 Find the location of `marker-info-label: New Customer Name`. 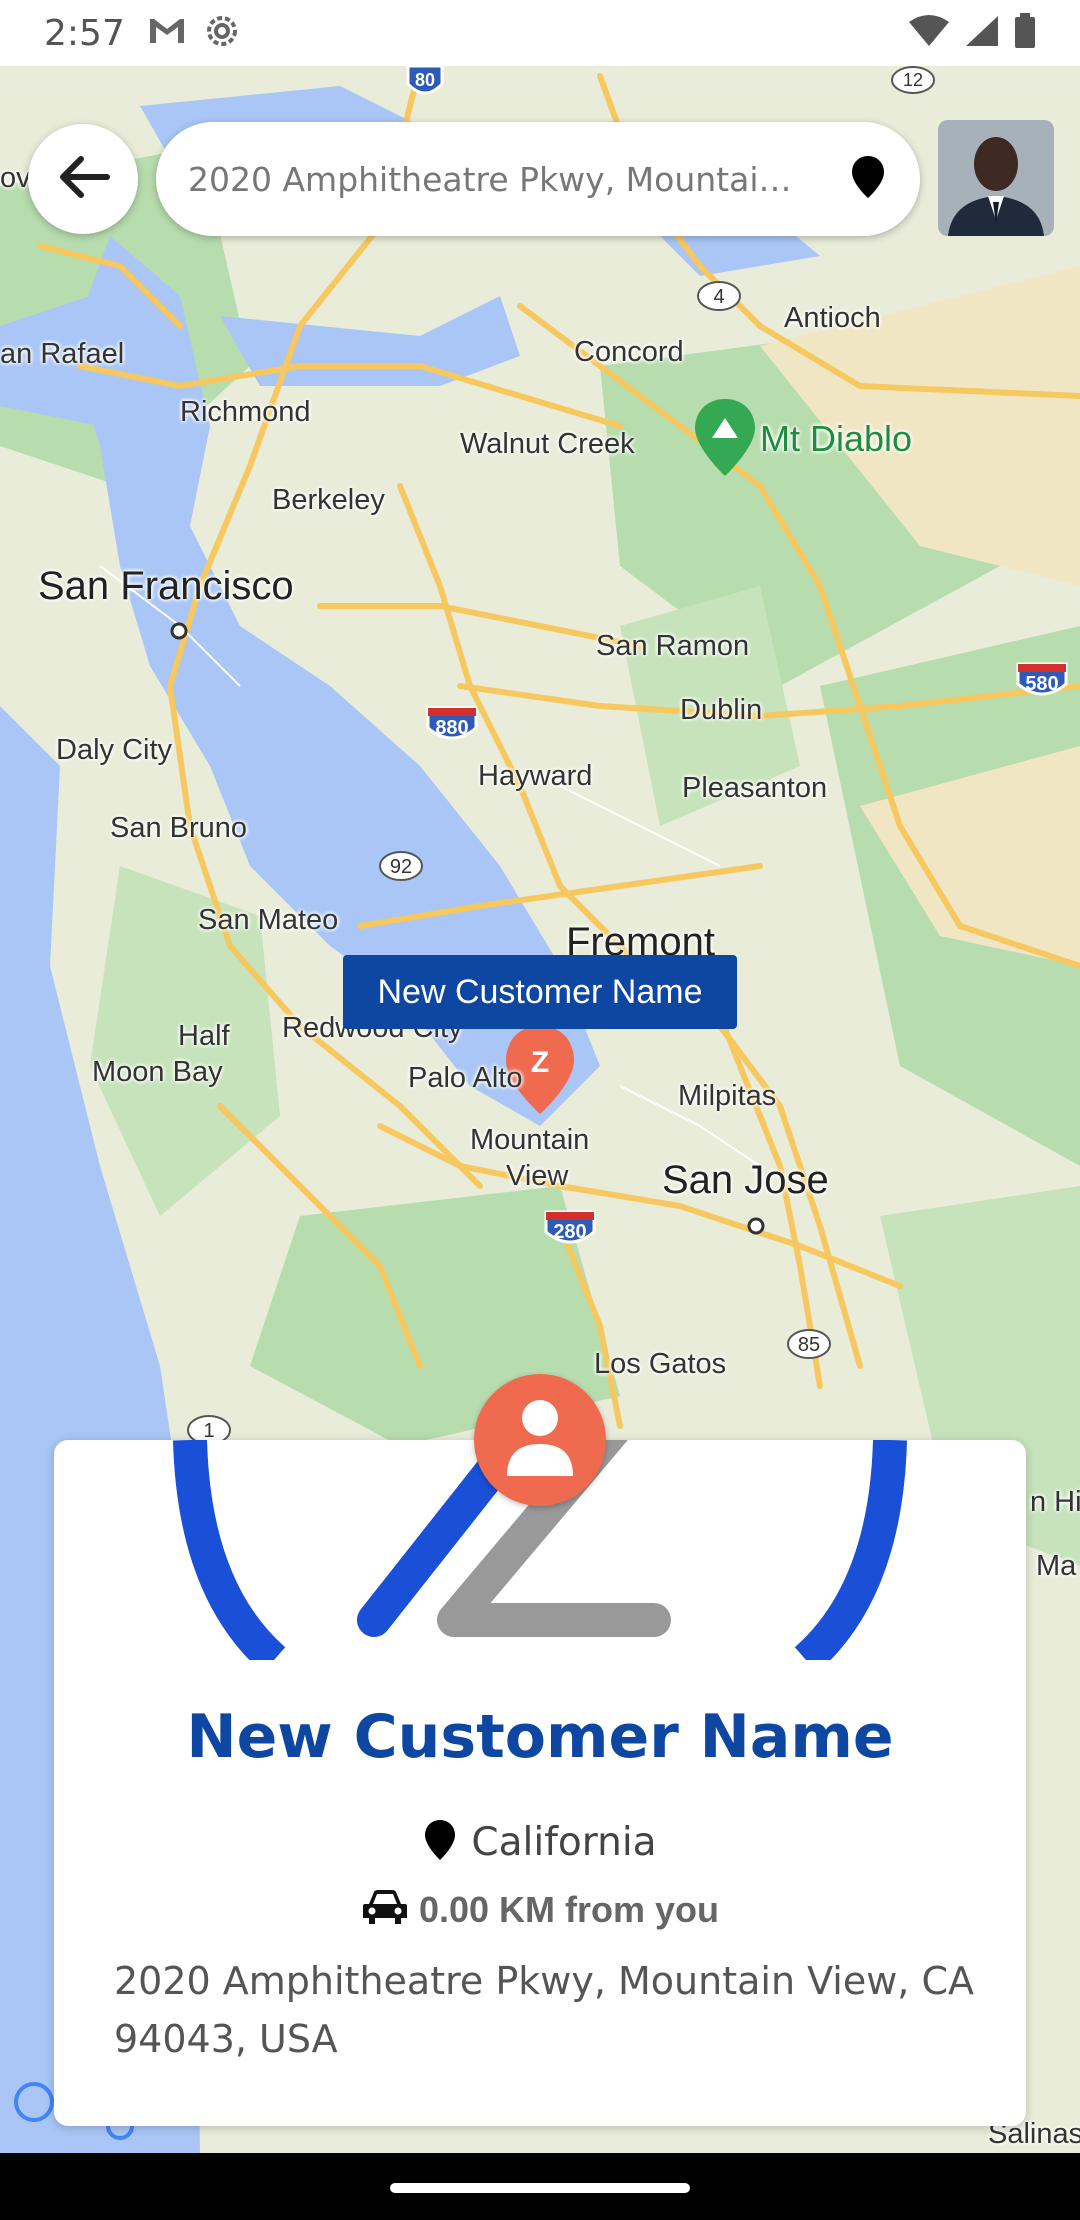

marker-info-label: New Customer Name is located at coordinates (540, 992).